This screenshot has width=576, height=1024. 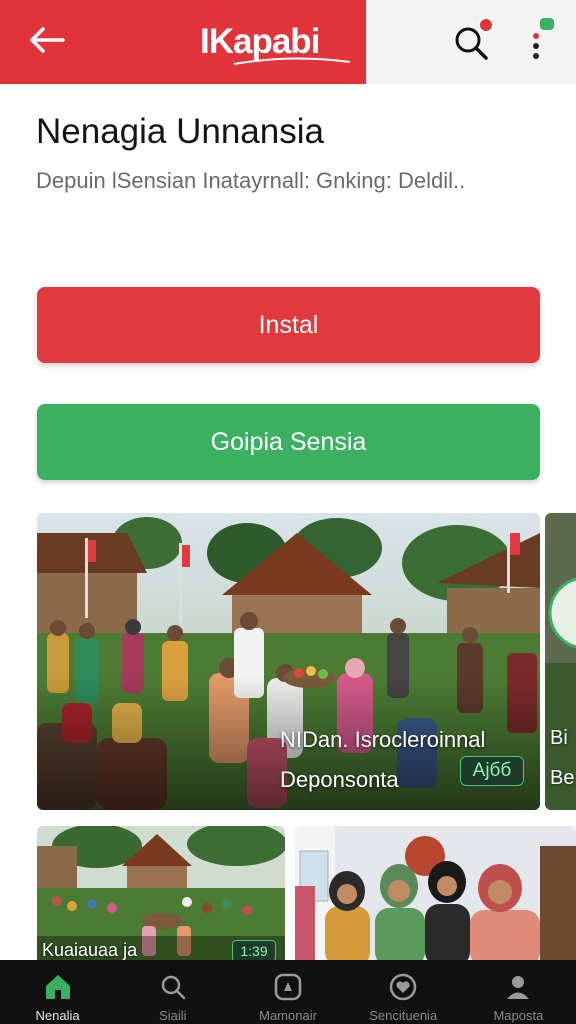 What do you see at coordinates (173, 1015) in the screenshot?
I see `nav-label-search: Siaili` at bounding box center [173, 1015].